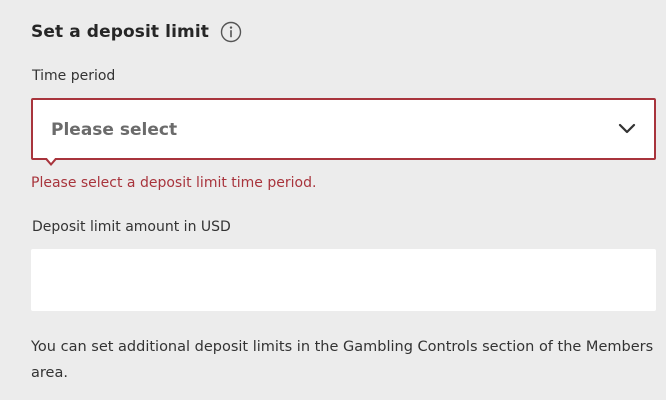 The image size is (666, 400). What do you see at coordinates (74, 76) in the screenshot?
I see `time-period-label: Time period` at bounding box center [74, 76].